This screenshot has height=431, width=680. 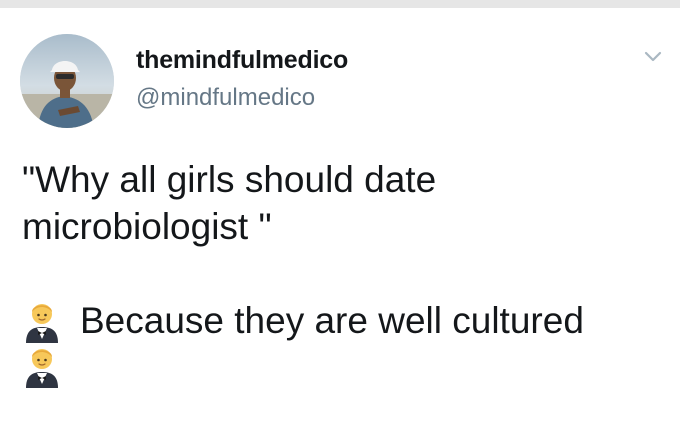 I want to click on emoji-line-text: Because they are well cultured, so click(x=332, y=320).